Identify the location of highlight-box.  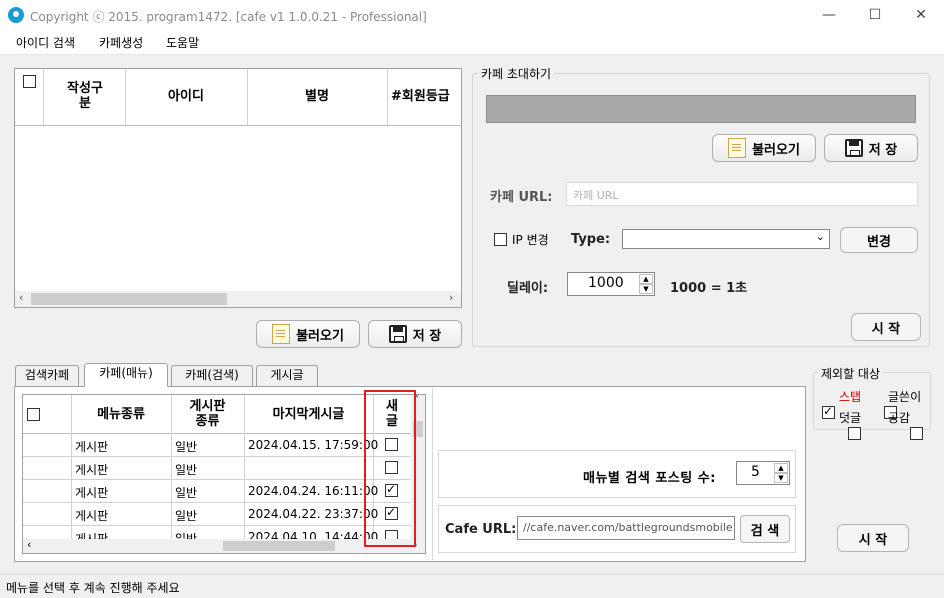
(390, 468).